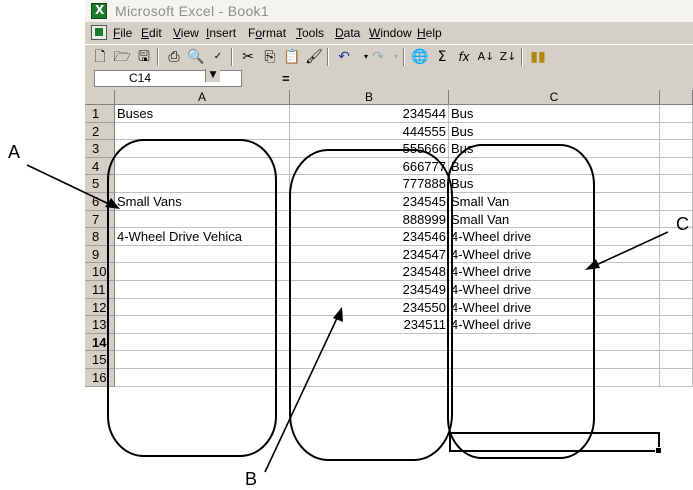 This screenshot has height=490, width=693. What do you see at coordinates (631, 249) in the screenshot?
I see `callout-c-arrow` at bounding box center [631, 249].